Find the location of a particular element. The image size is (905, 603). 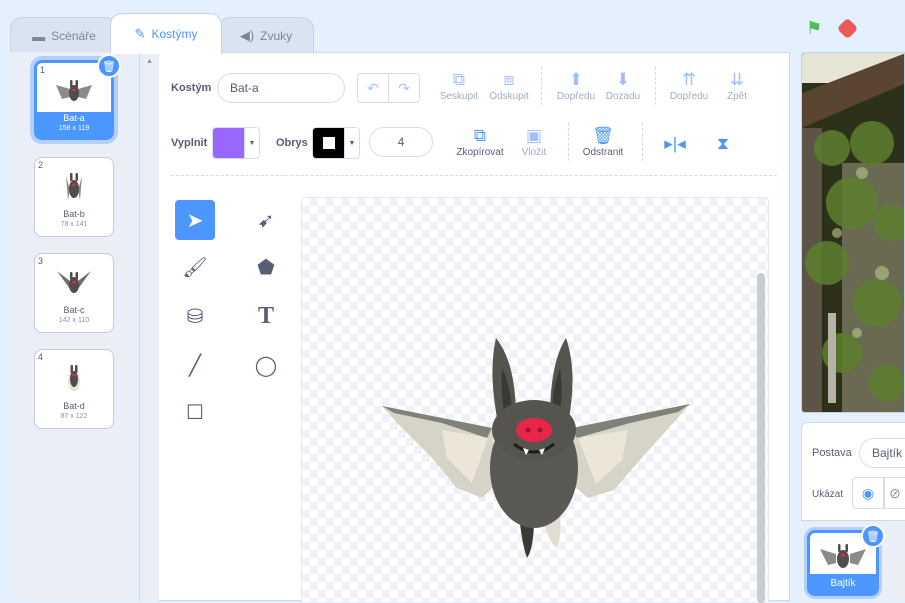

eraser-tool: ⬟ is located at coordinates (266, 267).